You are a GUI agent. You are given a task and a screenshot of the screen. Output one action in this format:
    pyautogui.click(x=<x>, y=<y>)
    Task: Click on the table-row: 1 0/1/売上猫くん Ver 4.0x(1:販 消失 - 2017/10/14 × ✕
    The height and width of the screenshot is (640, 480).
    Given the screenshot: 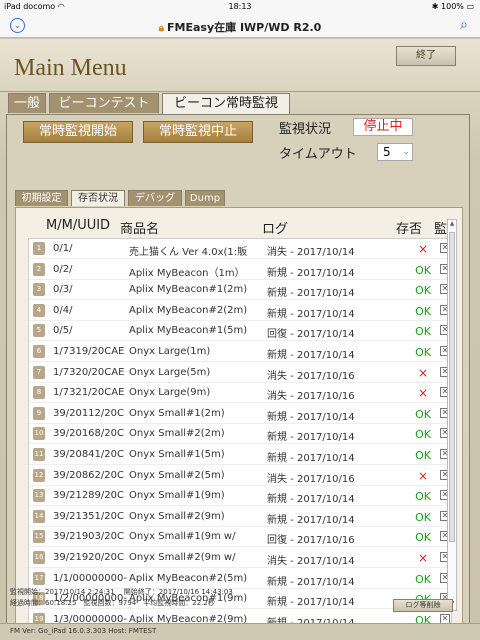 What is the action you would take?
    pyautogui.click(x=240, y=249)
    